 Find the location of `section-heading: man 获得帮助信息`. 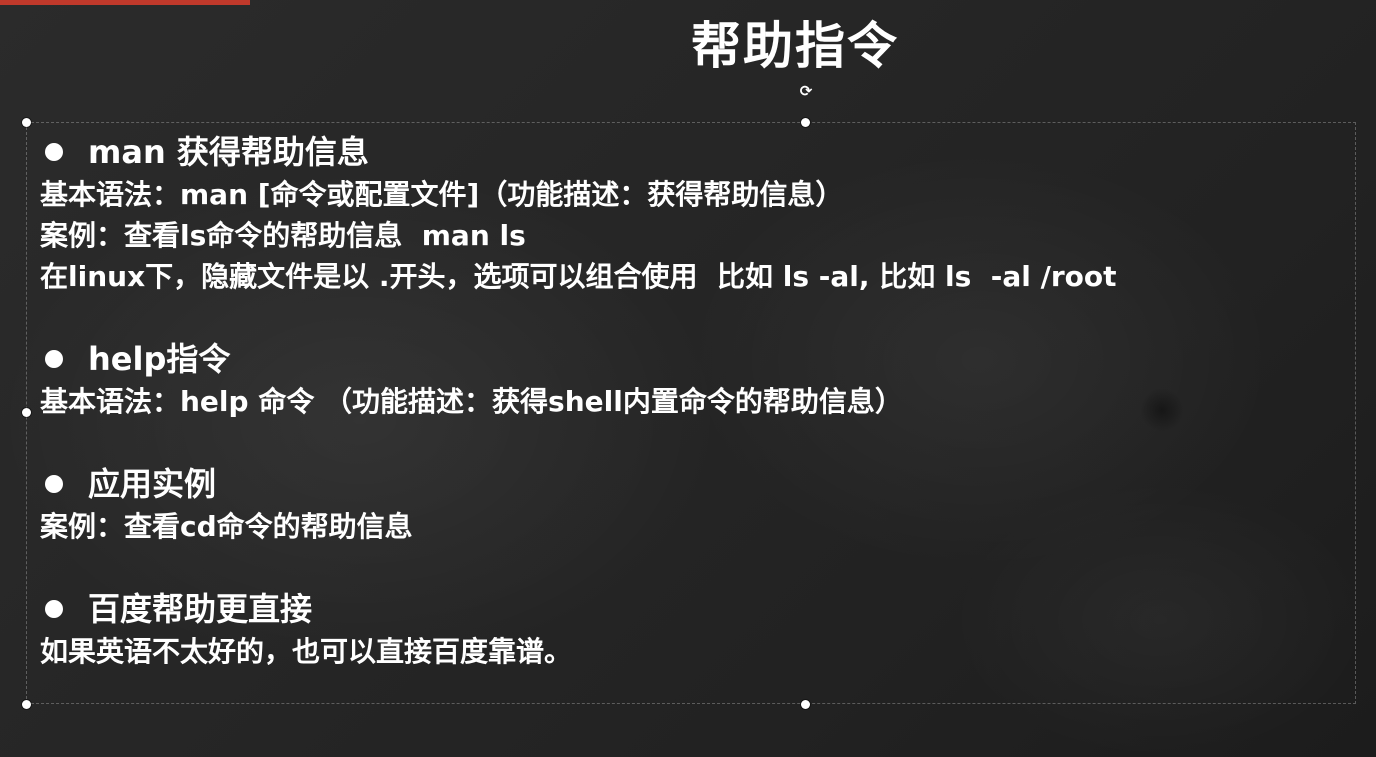

section-heading: man 获得帮助信息 is located at coordinates (690, 152).